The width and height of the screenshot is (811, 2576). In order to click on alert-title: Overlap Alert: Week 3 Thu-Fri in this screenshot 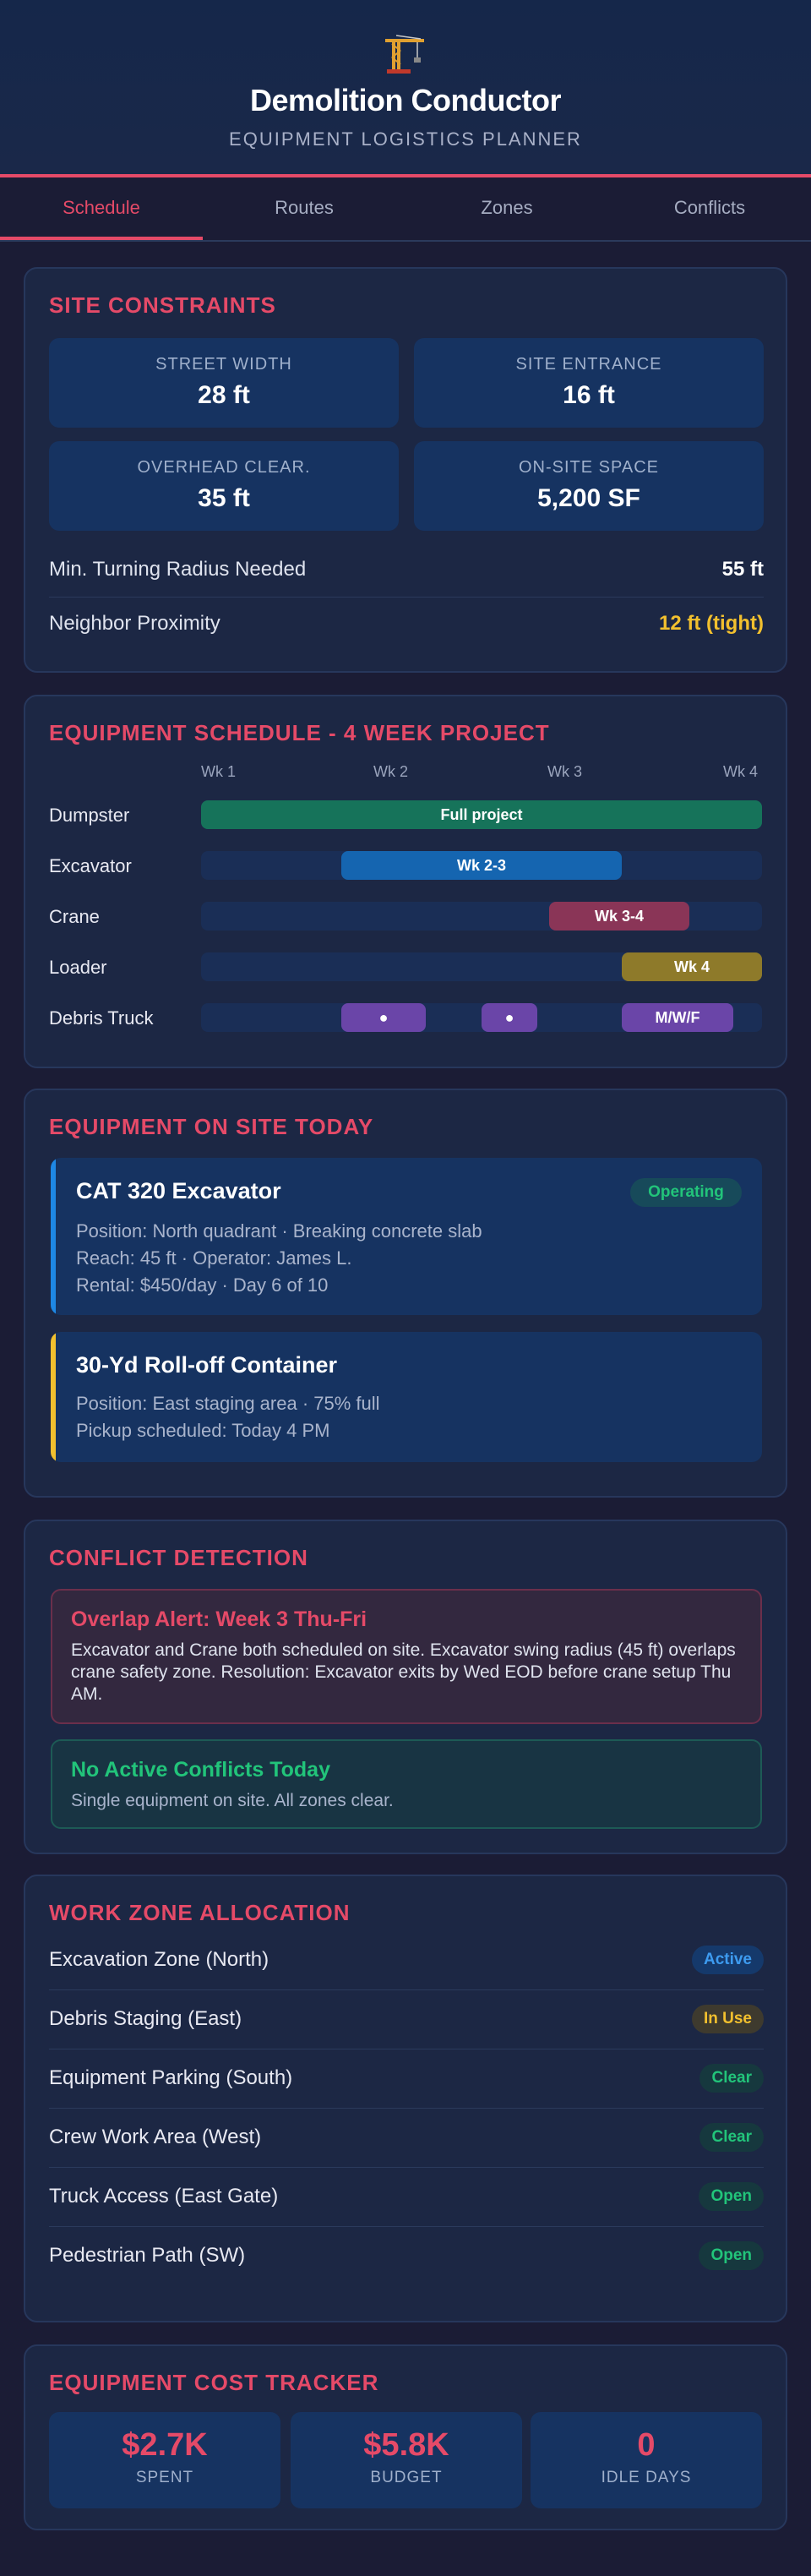, I will do `click(219, 1619)`.